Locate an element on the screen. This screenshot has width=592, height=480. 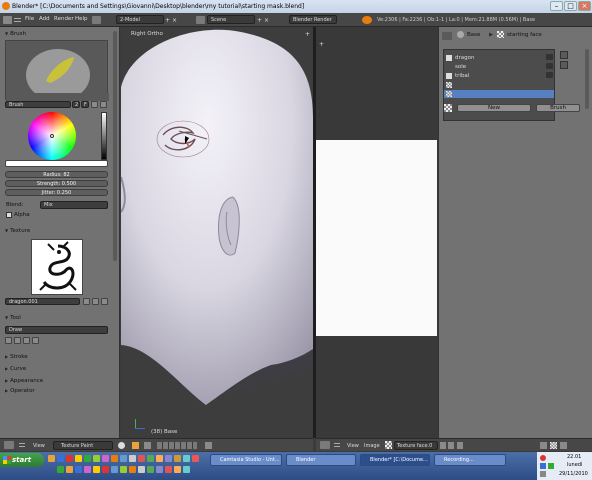
scene-icon is located at coordinates (200, 20).